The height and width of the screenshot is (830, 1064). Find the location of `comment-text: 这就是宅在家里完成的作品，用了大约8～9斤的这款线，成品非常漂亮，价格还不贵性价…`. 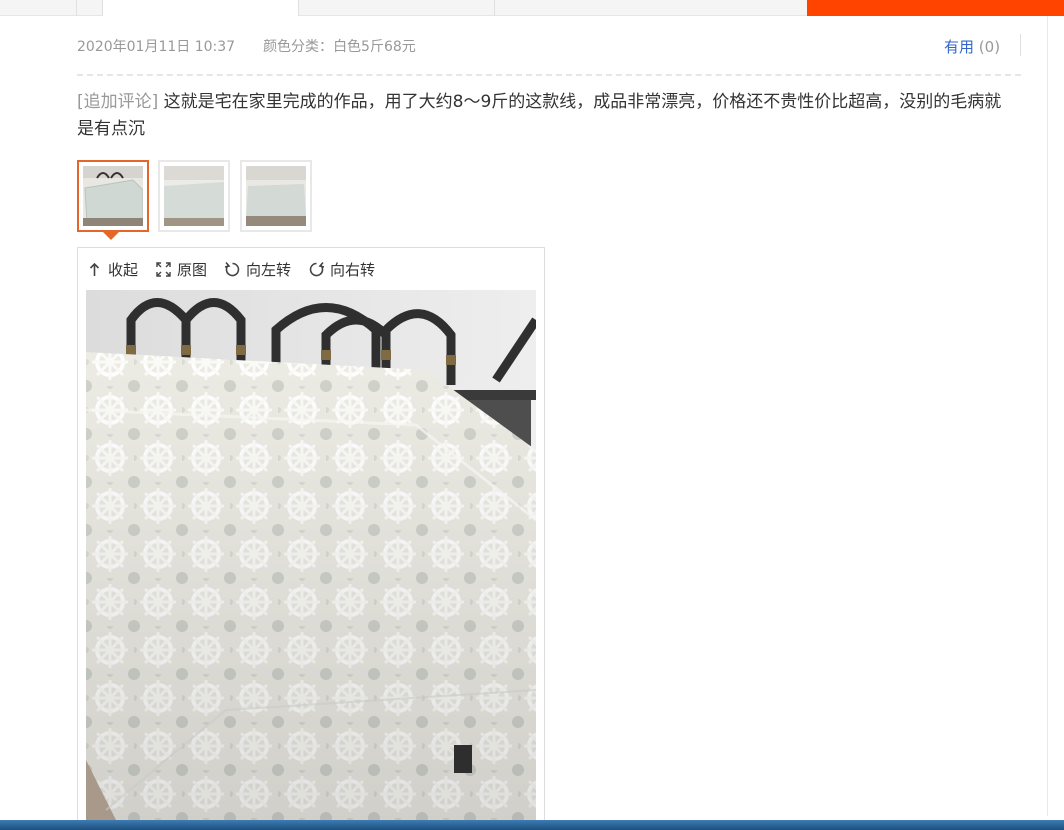

comment-text: 这就是宅在家里完成的作品，用了大约8～9斤的这款线，成品非常漂亮，价格还不贵性价… is located at coordinates (539, 115).